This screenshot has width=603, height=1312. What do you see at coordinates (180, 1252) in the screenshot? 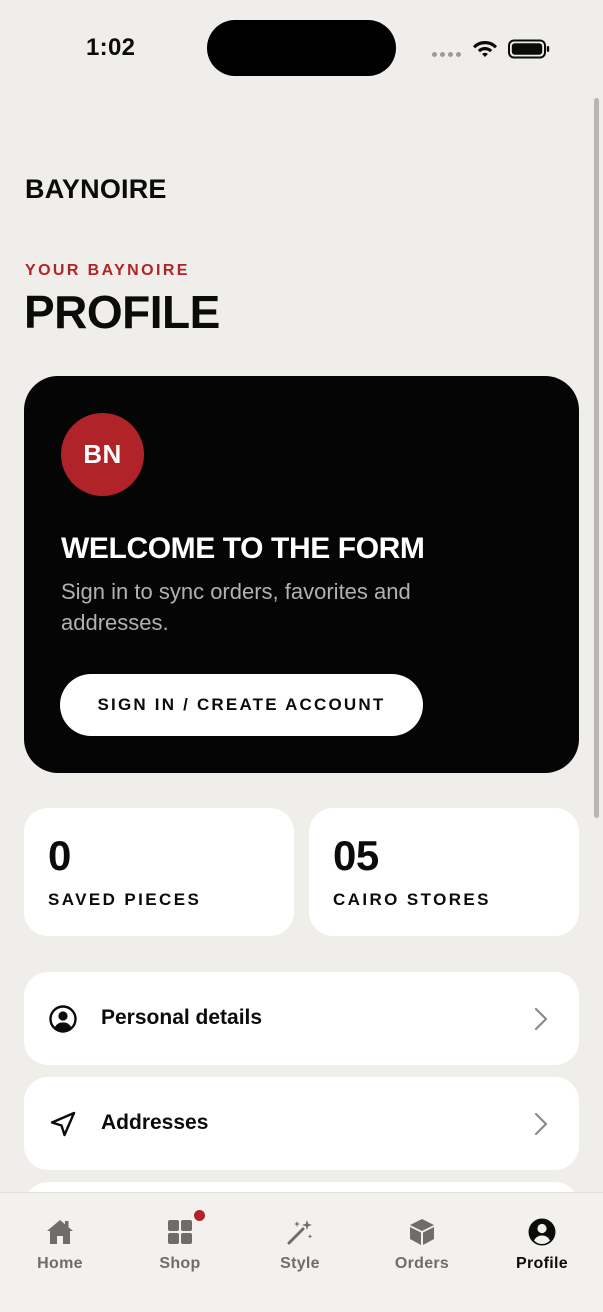
I see `tab-shop: Shop` at bounding box center [180, 1252].